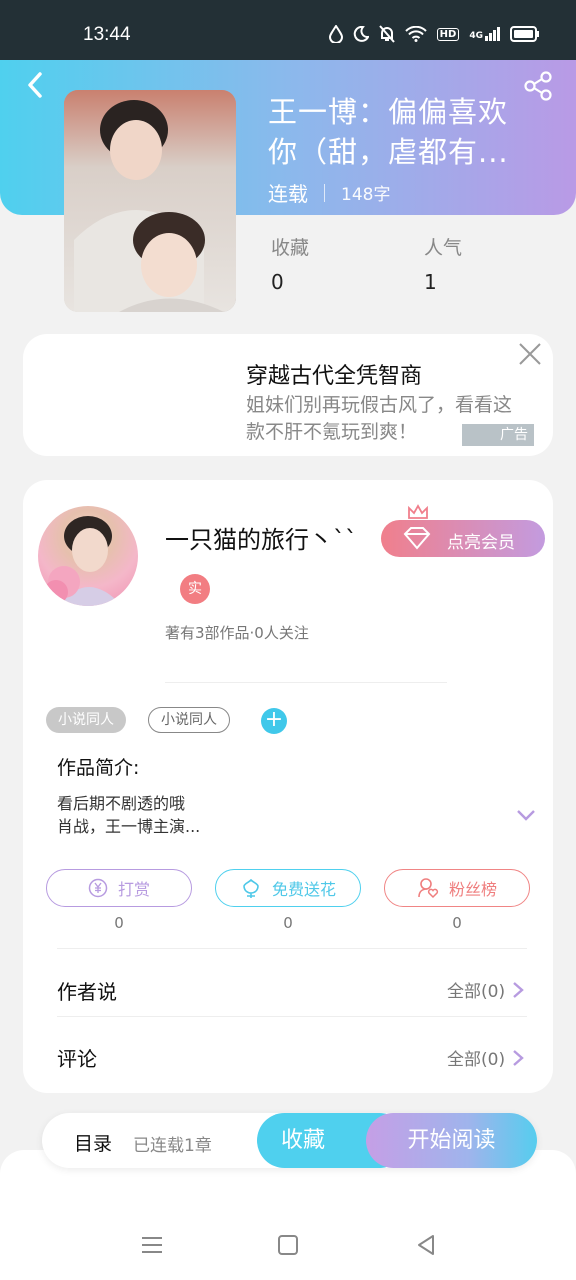 This screenshot has height=1280, width=576. What do you see at coordinates (251, 888) in the screenshot?
I see `flower-icon` at bounding box center [251, 888].